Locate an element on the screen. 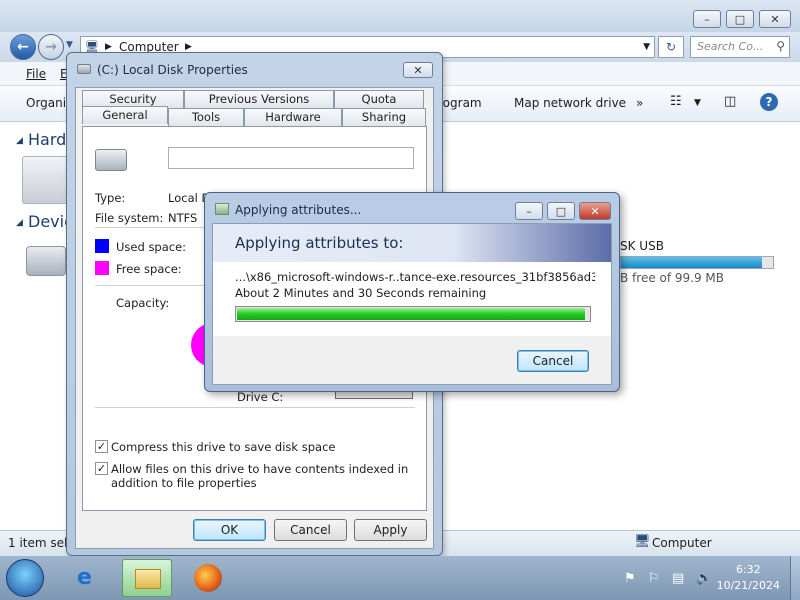  explorer-titlebar is located at coordinates (400, 17).